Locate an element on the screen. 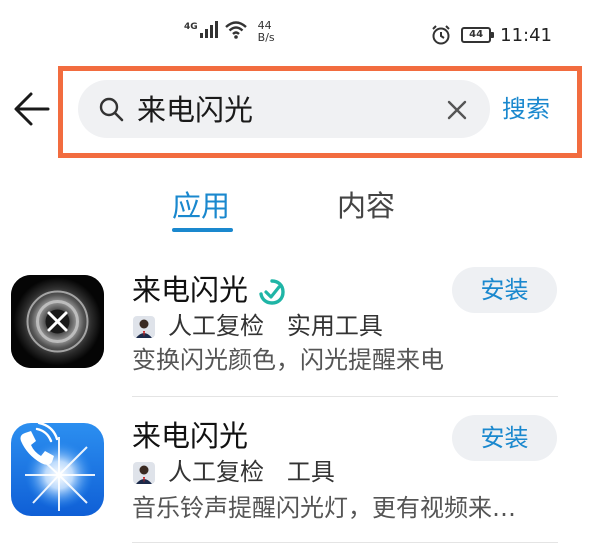 The image size is (590, 545). search-query: 来电闪光 is located at coordinates (195, 110).